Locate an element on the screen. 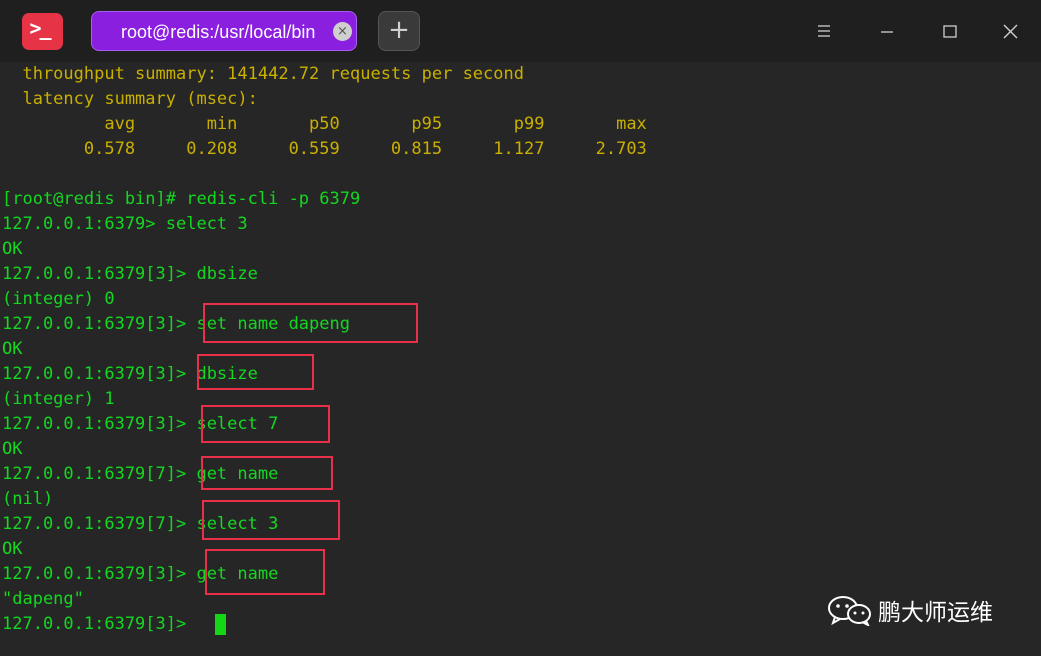  minimize-button is located at coordinates (887, 31).